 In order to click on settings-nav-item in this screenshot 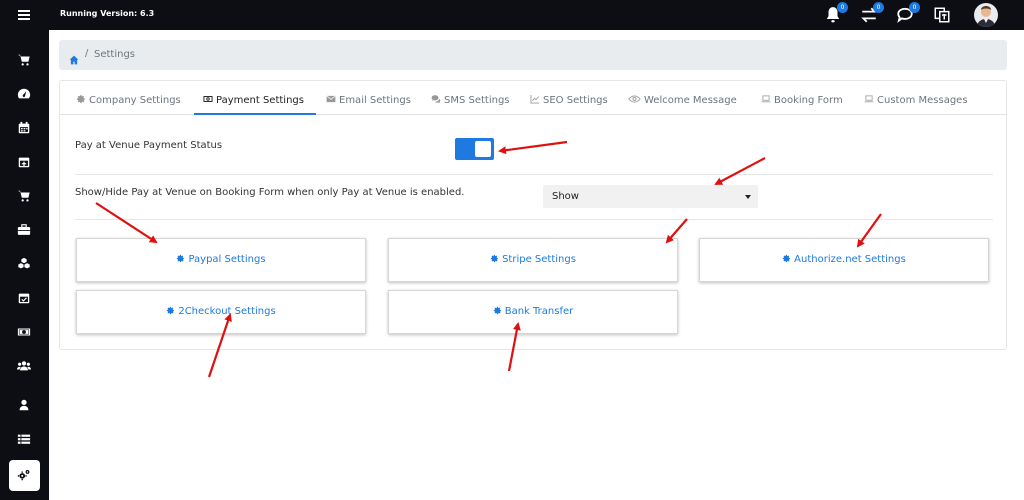, I will do `click(24, 475)`.